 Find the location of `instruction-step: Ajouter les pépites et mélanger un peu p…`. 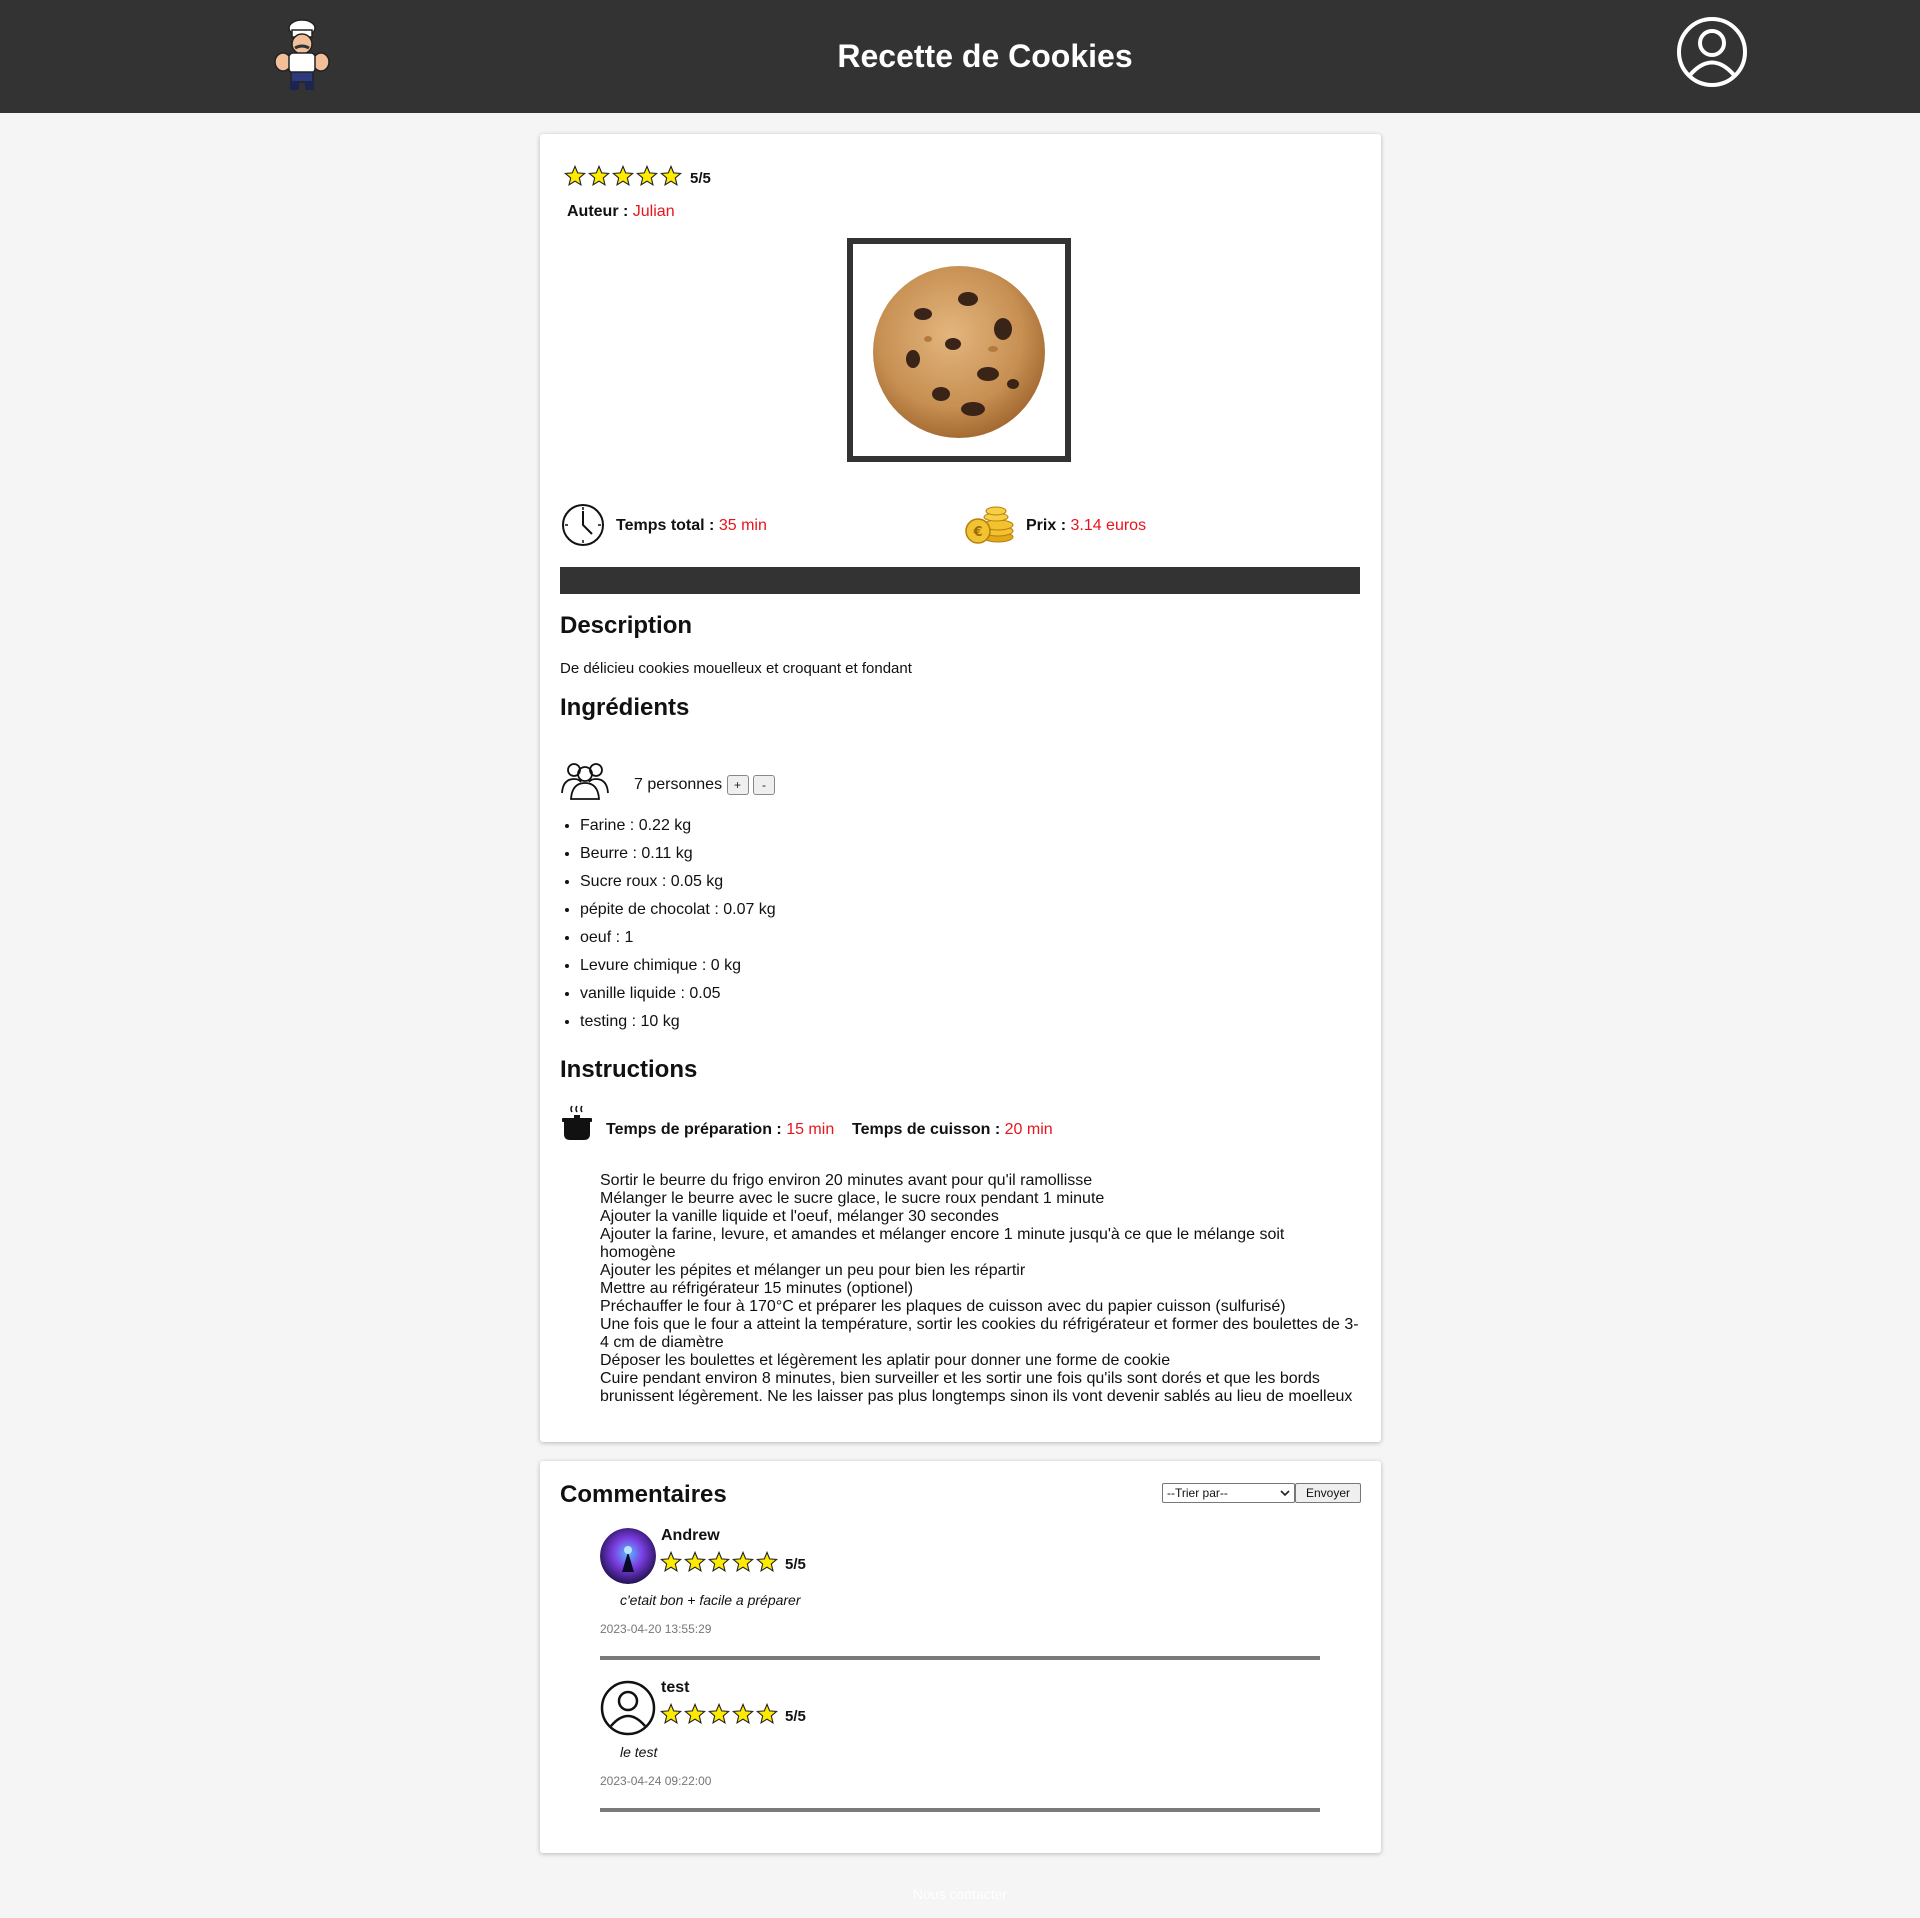

instruction-step: Ajouter les pépites et mélanger un peu p… is located at coordinates (813, 1270).